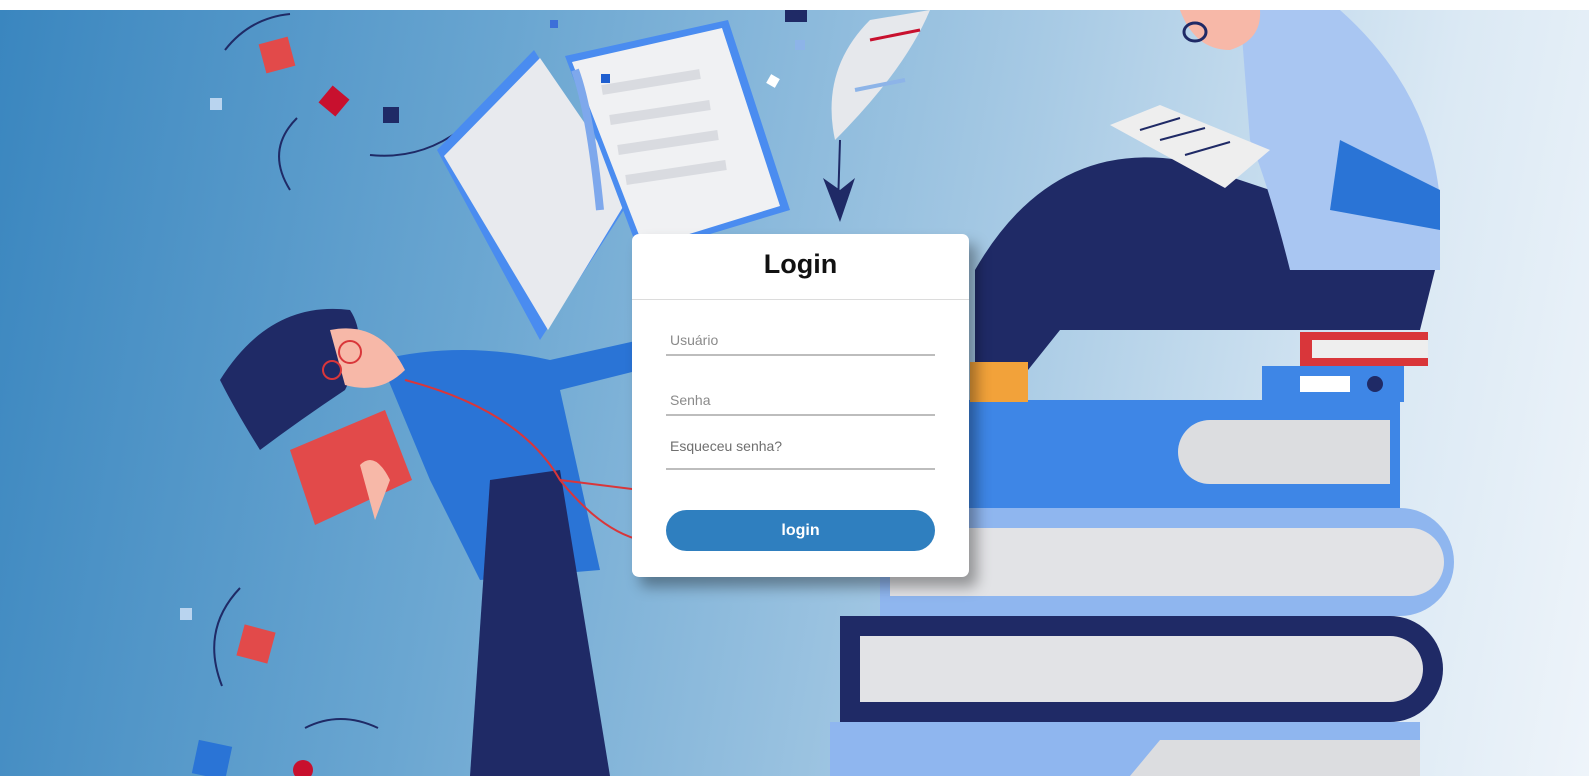 The width and height of the screenshot is (1589, 776). Describe the element at coordinates (800, 401) in the screenshot. I see `password-input` at that location.